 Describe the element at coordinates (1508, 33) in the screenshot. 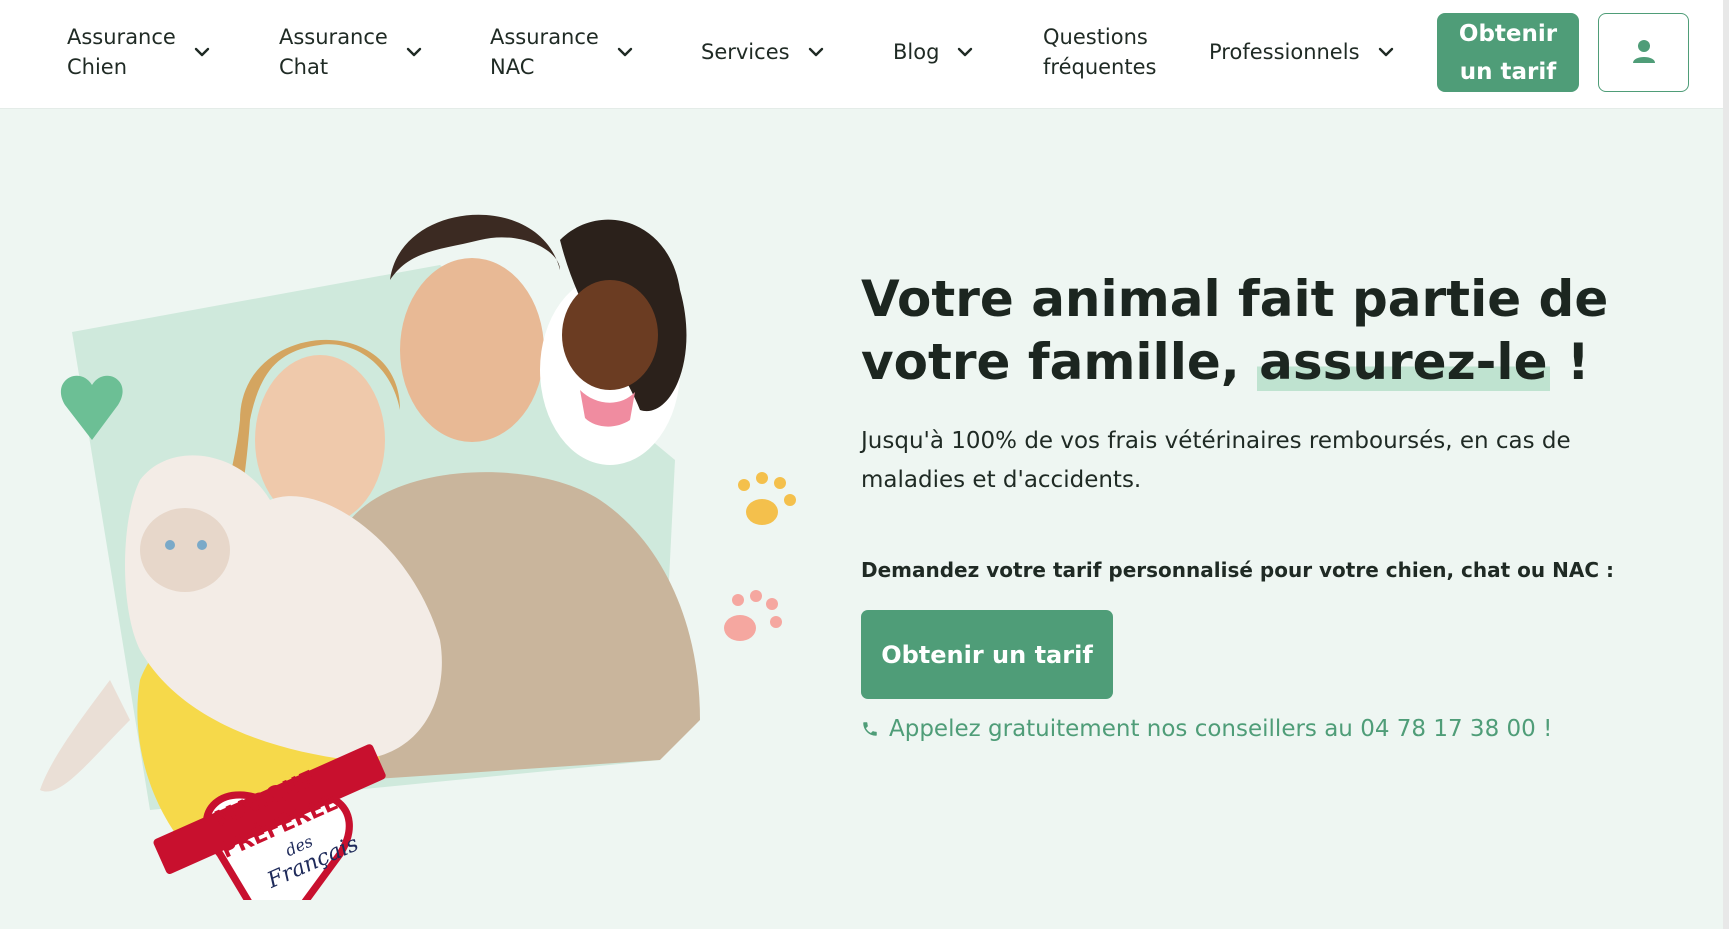

I see `nav-cta-line1: Obtenir` at that location.